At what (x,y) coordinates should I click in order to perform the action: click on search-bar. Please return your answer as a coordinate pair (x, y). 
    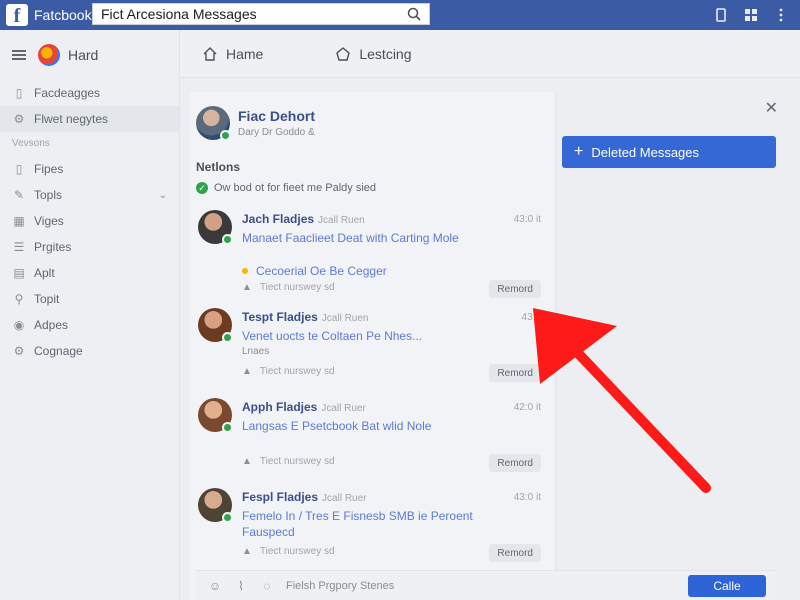
    Looking at the image, I should click on (261, 14).